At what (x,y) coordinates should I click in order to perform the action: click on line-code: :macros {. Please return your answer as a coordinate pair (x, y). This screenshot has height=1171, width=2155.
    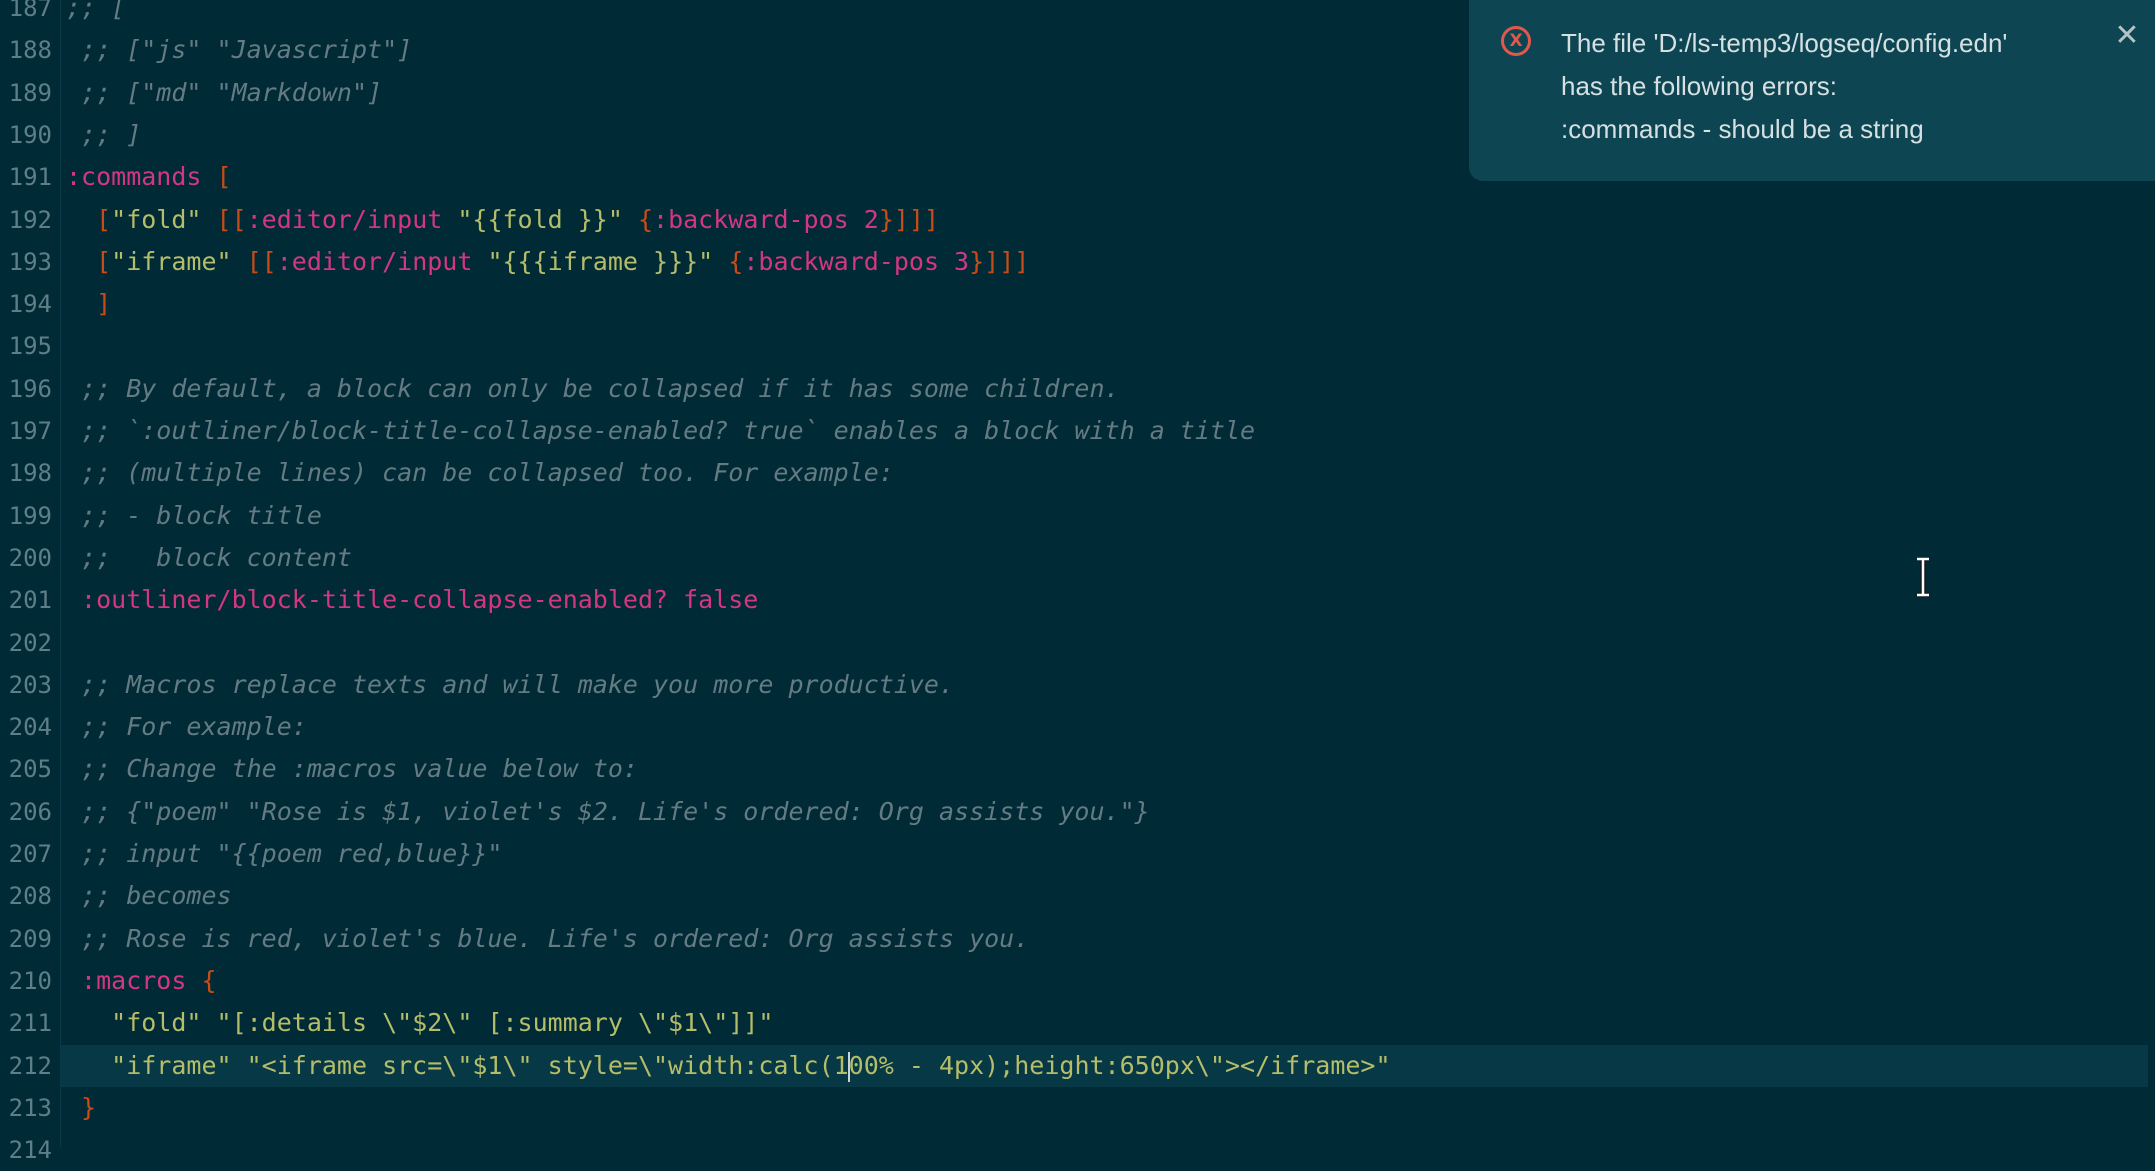
    Looking at the image, I should click on (141, 981).